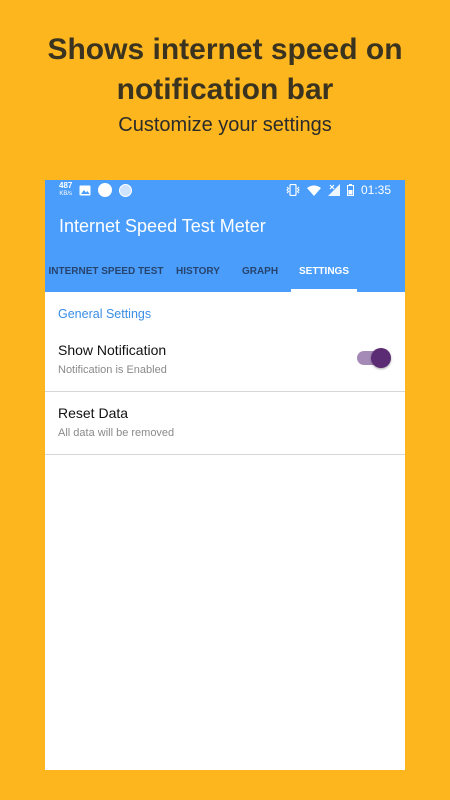 This screenshot has width=450, height=800. I want to click on battery-icon, so click(350, 190).